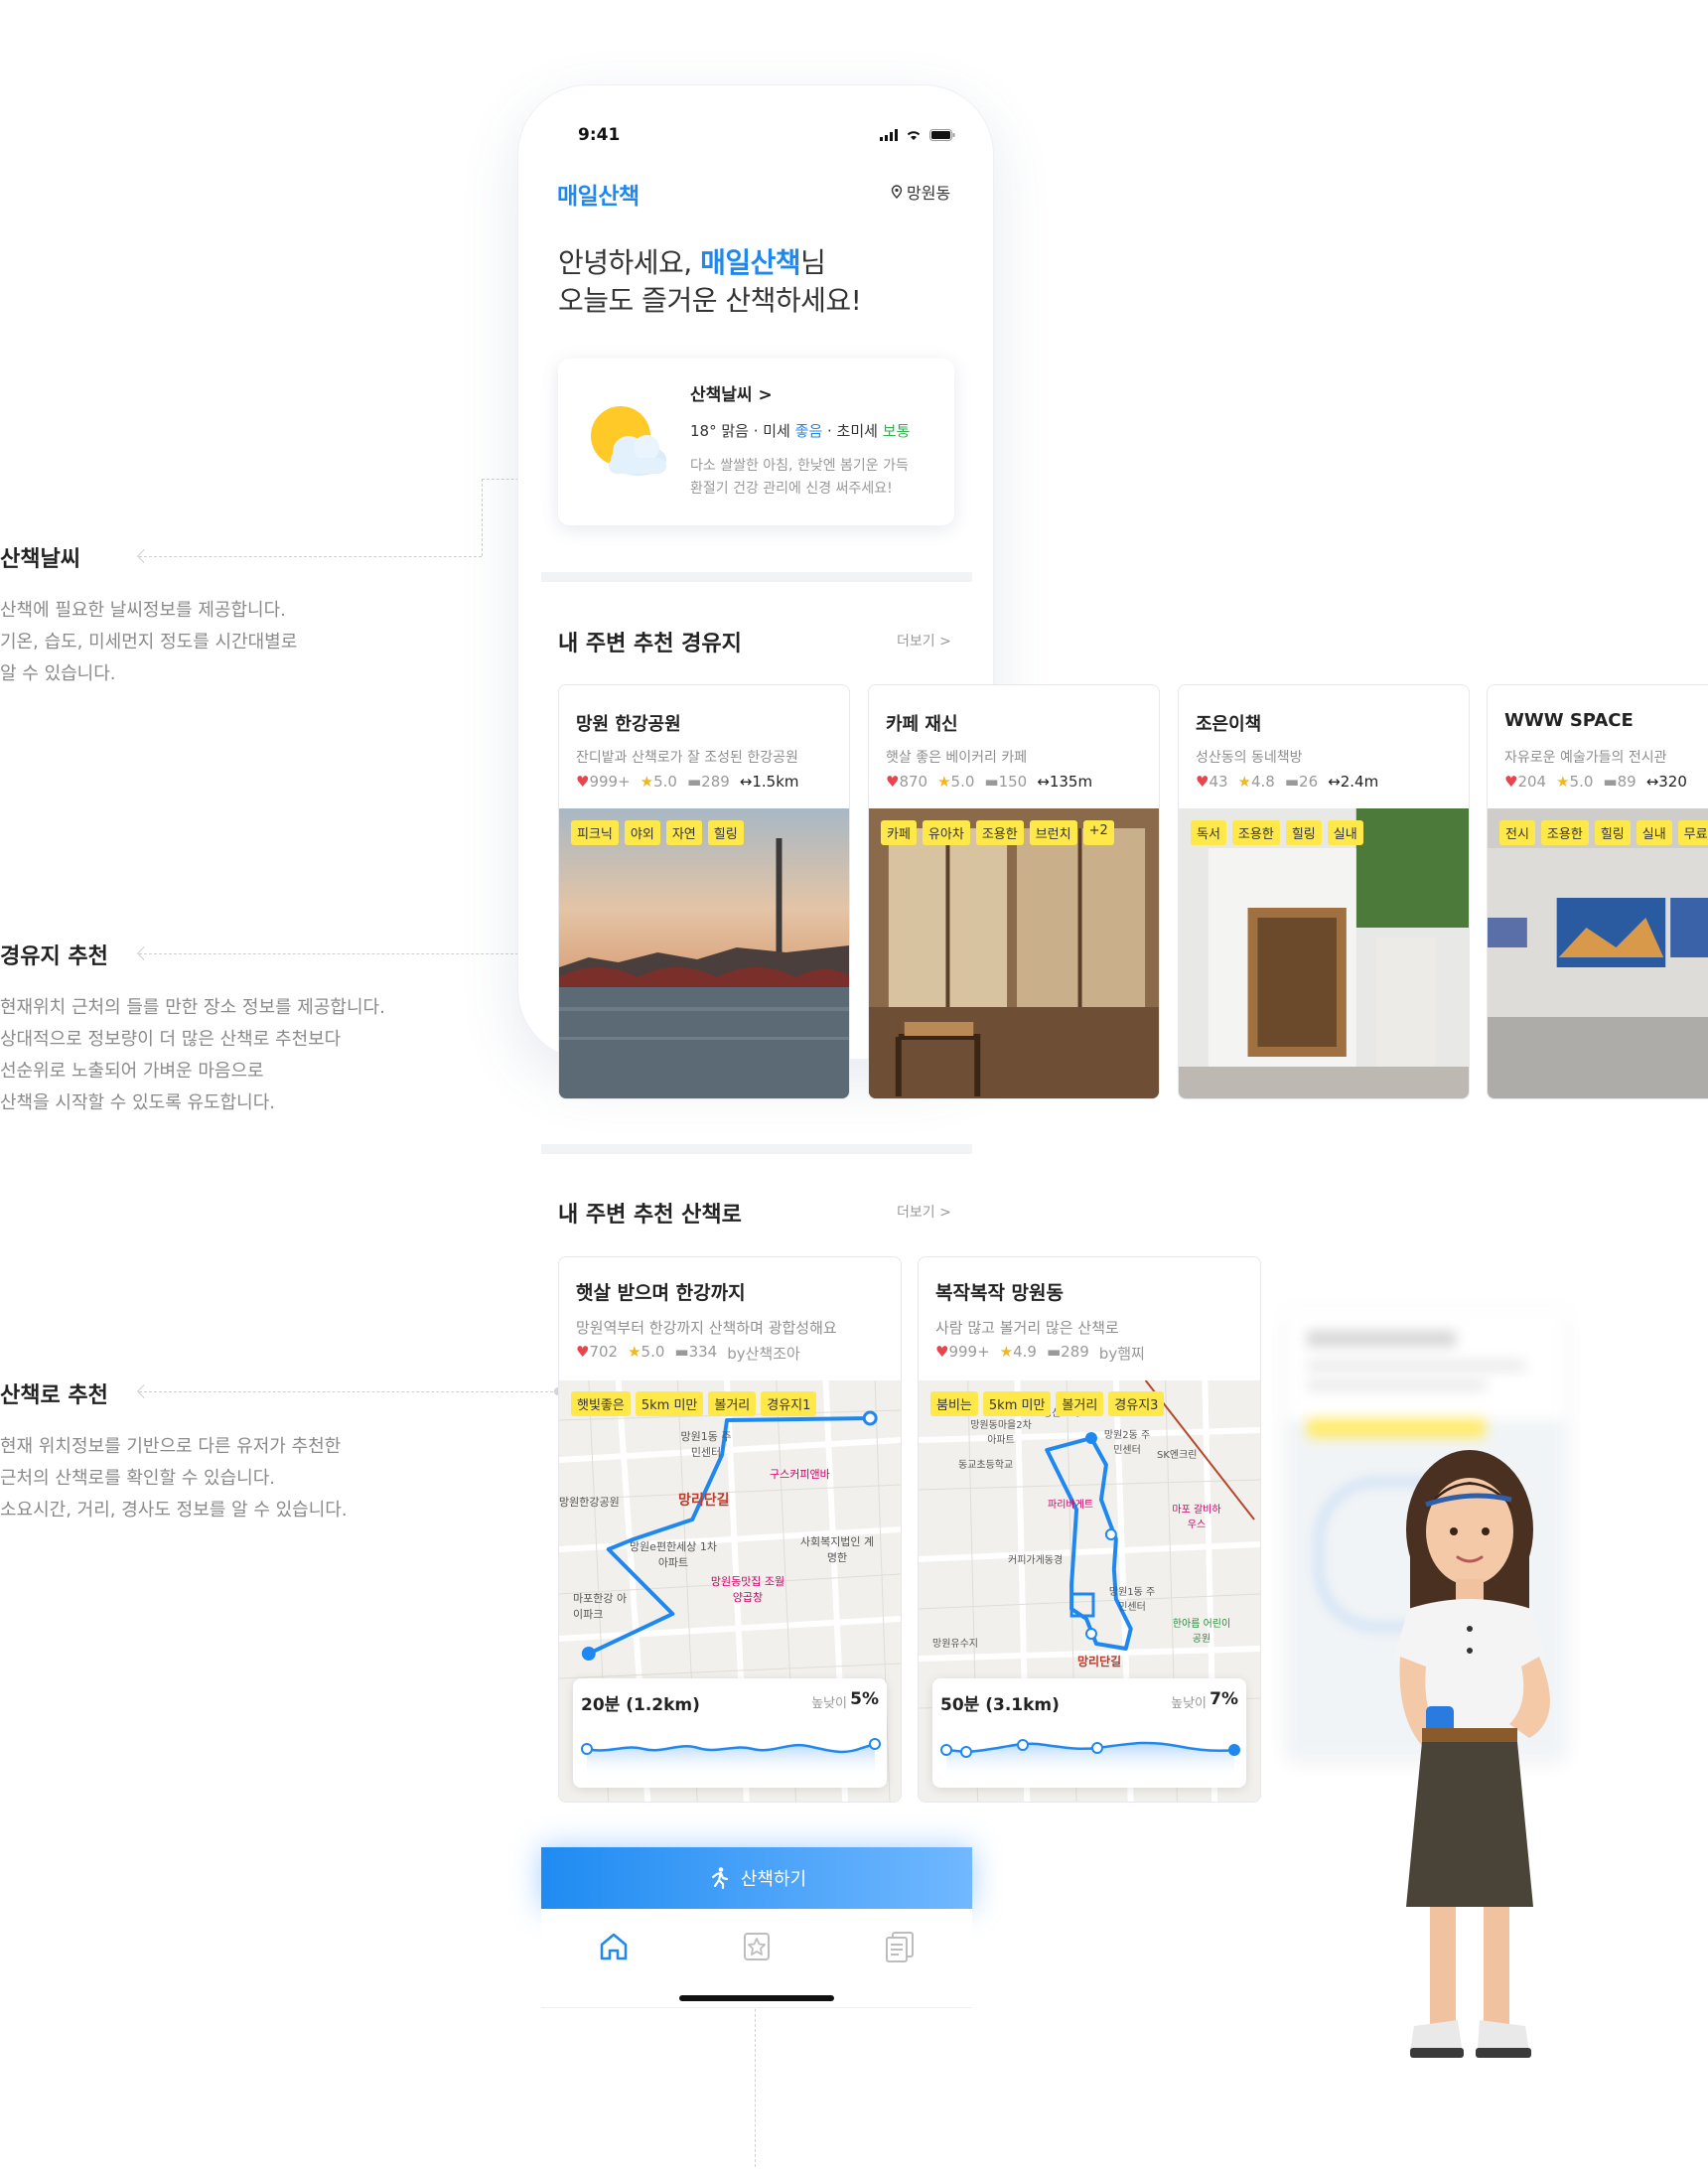 Image resolution: width=1708 pixels, height=2174 pixels. Describe the element at coordinates (1249, 758) in the screenshot. I see `place-desc: 성산동의 동네책방` at that location.